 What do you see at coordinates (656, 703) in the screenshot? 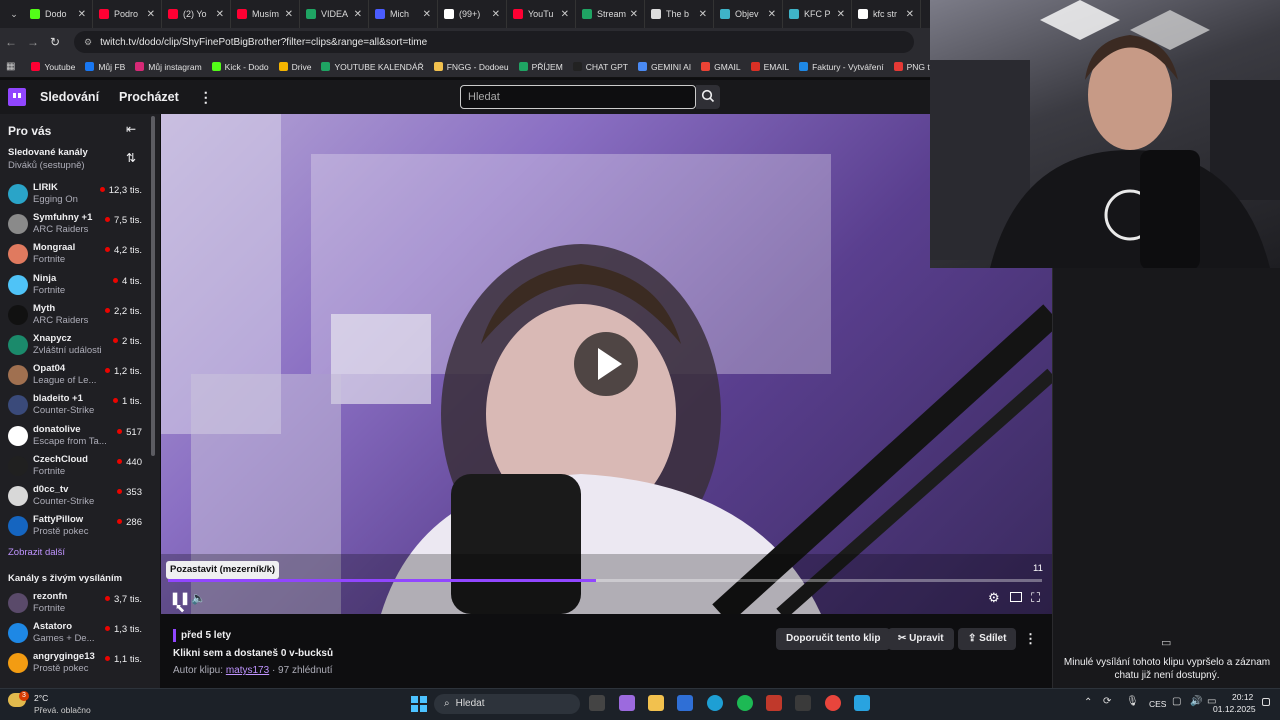
I see `file-explorer-icon` at bounding box center [656, 703].